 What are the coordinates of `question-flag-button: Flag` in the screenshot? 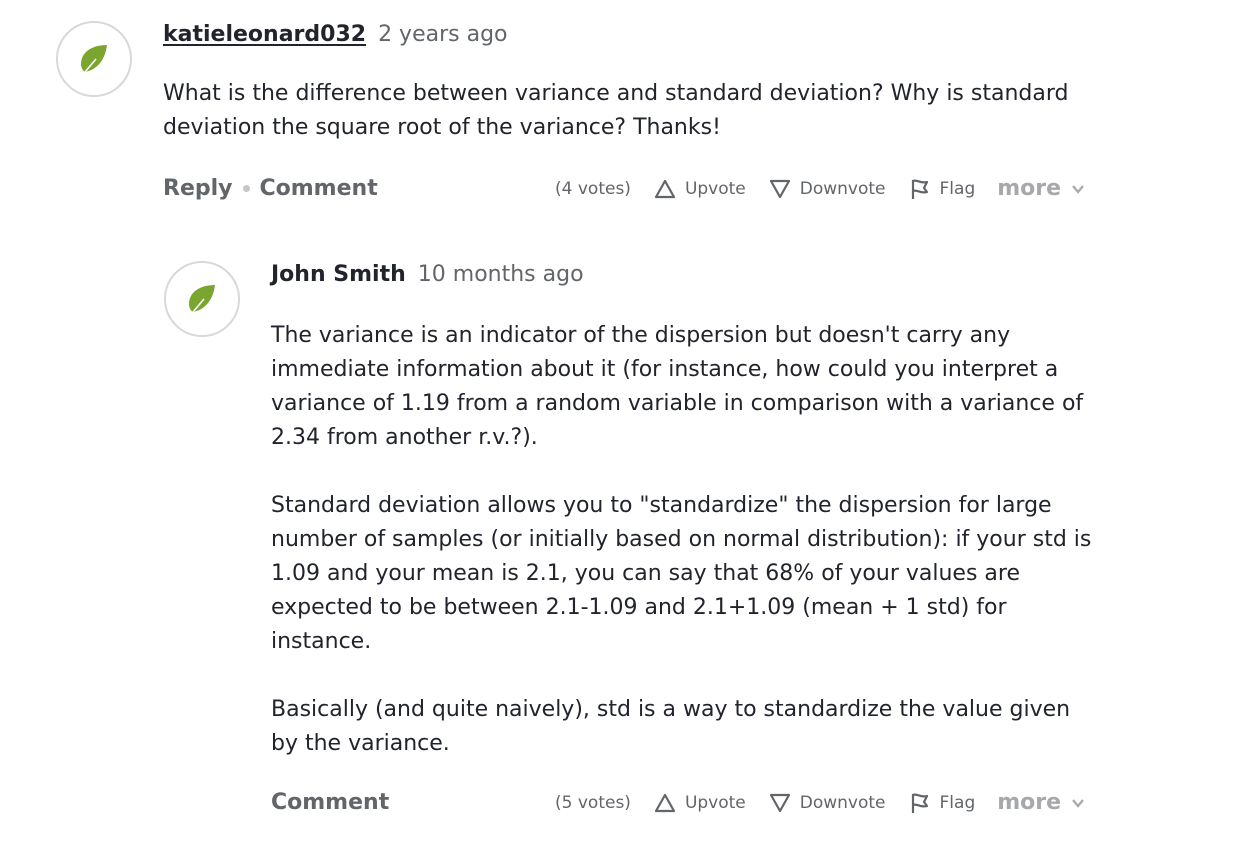 It's located at (942, 189).